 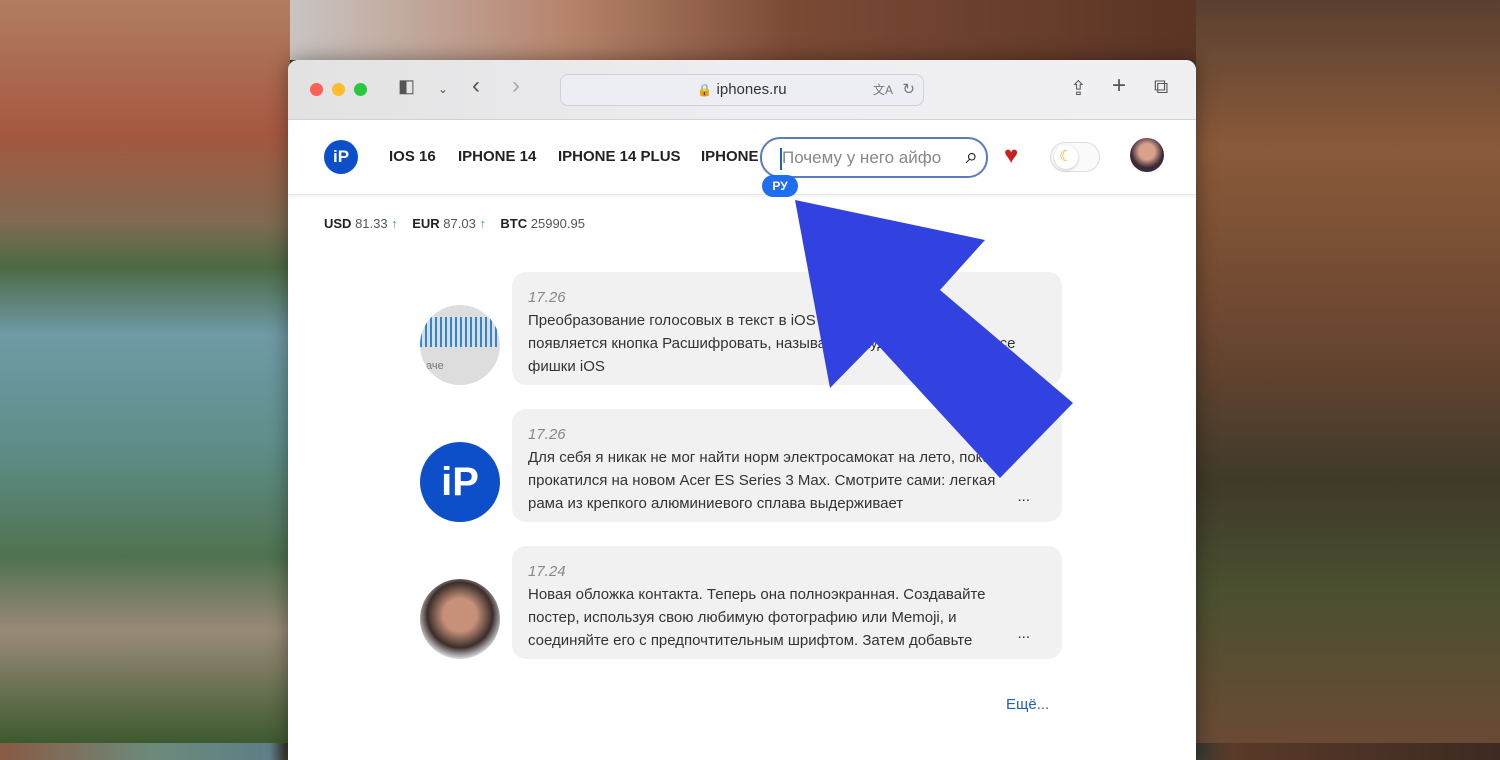 I want to click on nav-iphone14: IPHONE 14, so click(x=497, y=156).